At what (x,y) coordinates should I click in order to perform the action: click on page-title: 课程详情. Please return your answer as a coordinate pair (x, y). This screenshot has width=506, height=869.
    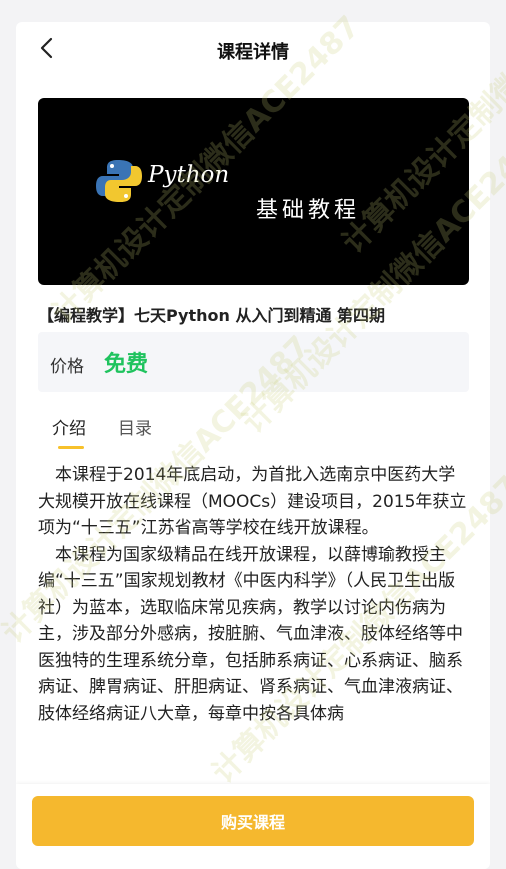
    Looking at the image, I should click on (253, 52).